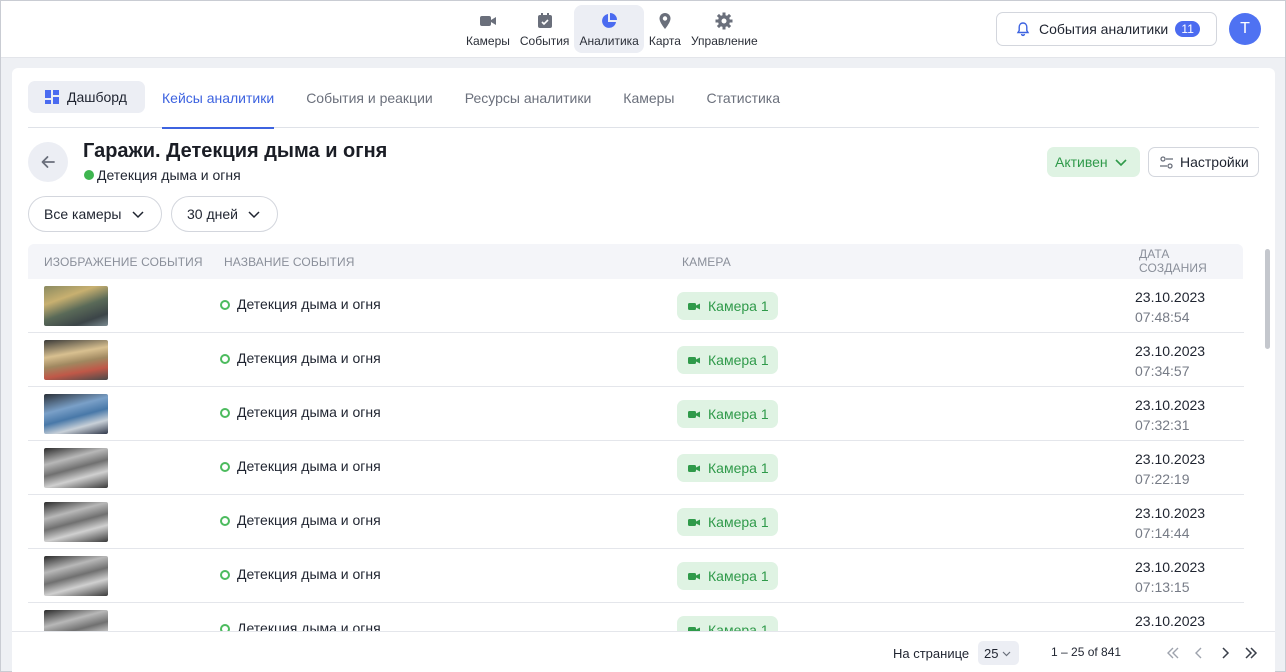 The height and width of the screenshot is (672, 1286). I want to click on nav-item-analytics: Аналитика, so click(609, 29).